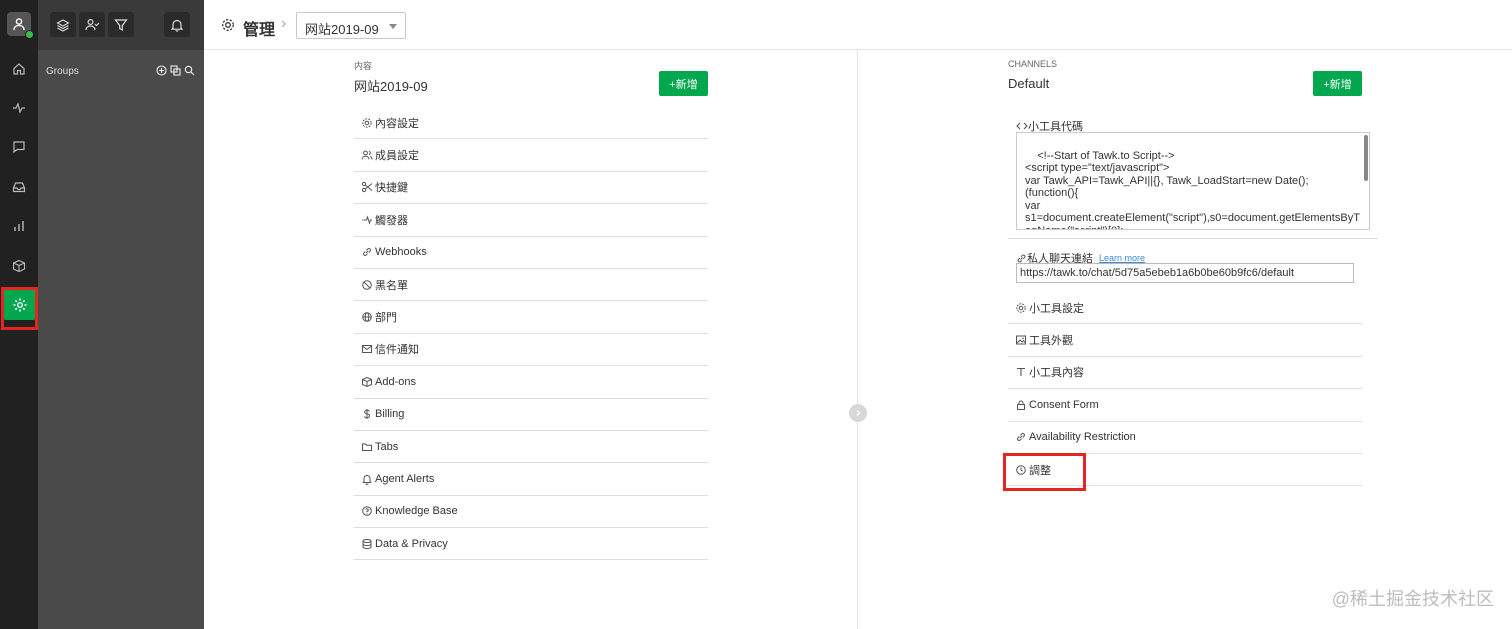  I want to click on icon-rail, so click(19, 314).